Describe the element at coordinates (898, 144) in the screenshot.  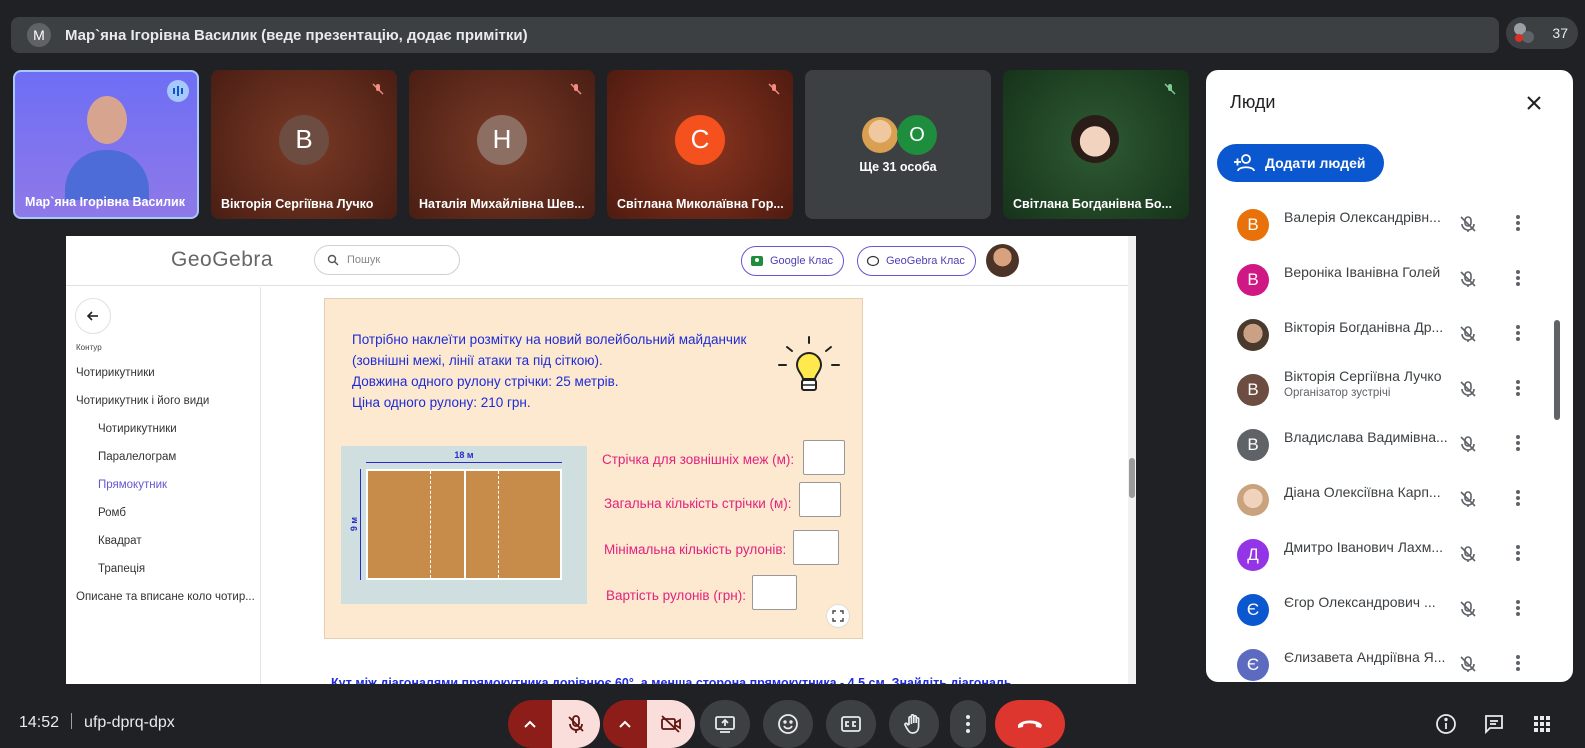
I see `tile-more-participants: О Ще 31 особа` at that location.